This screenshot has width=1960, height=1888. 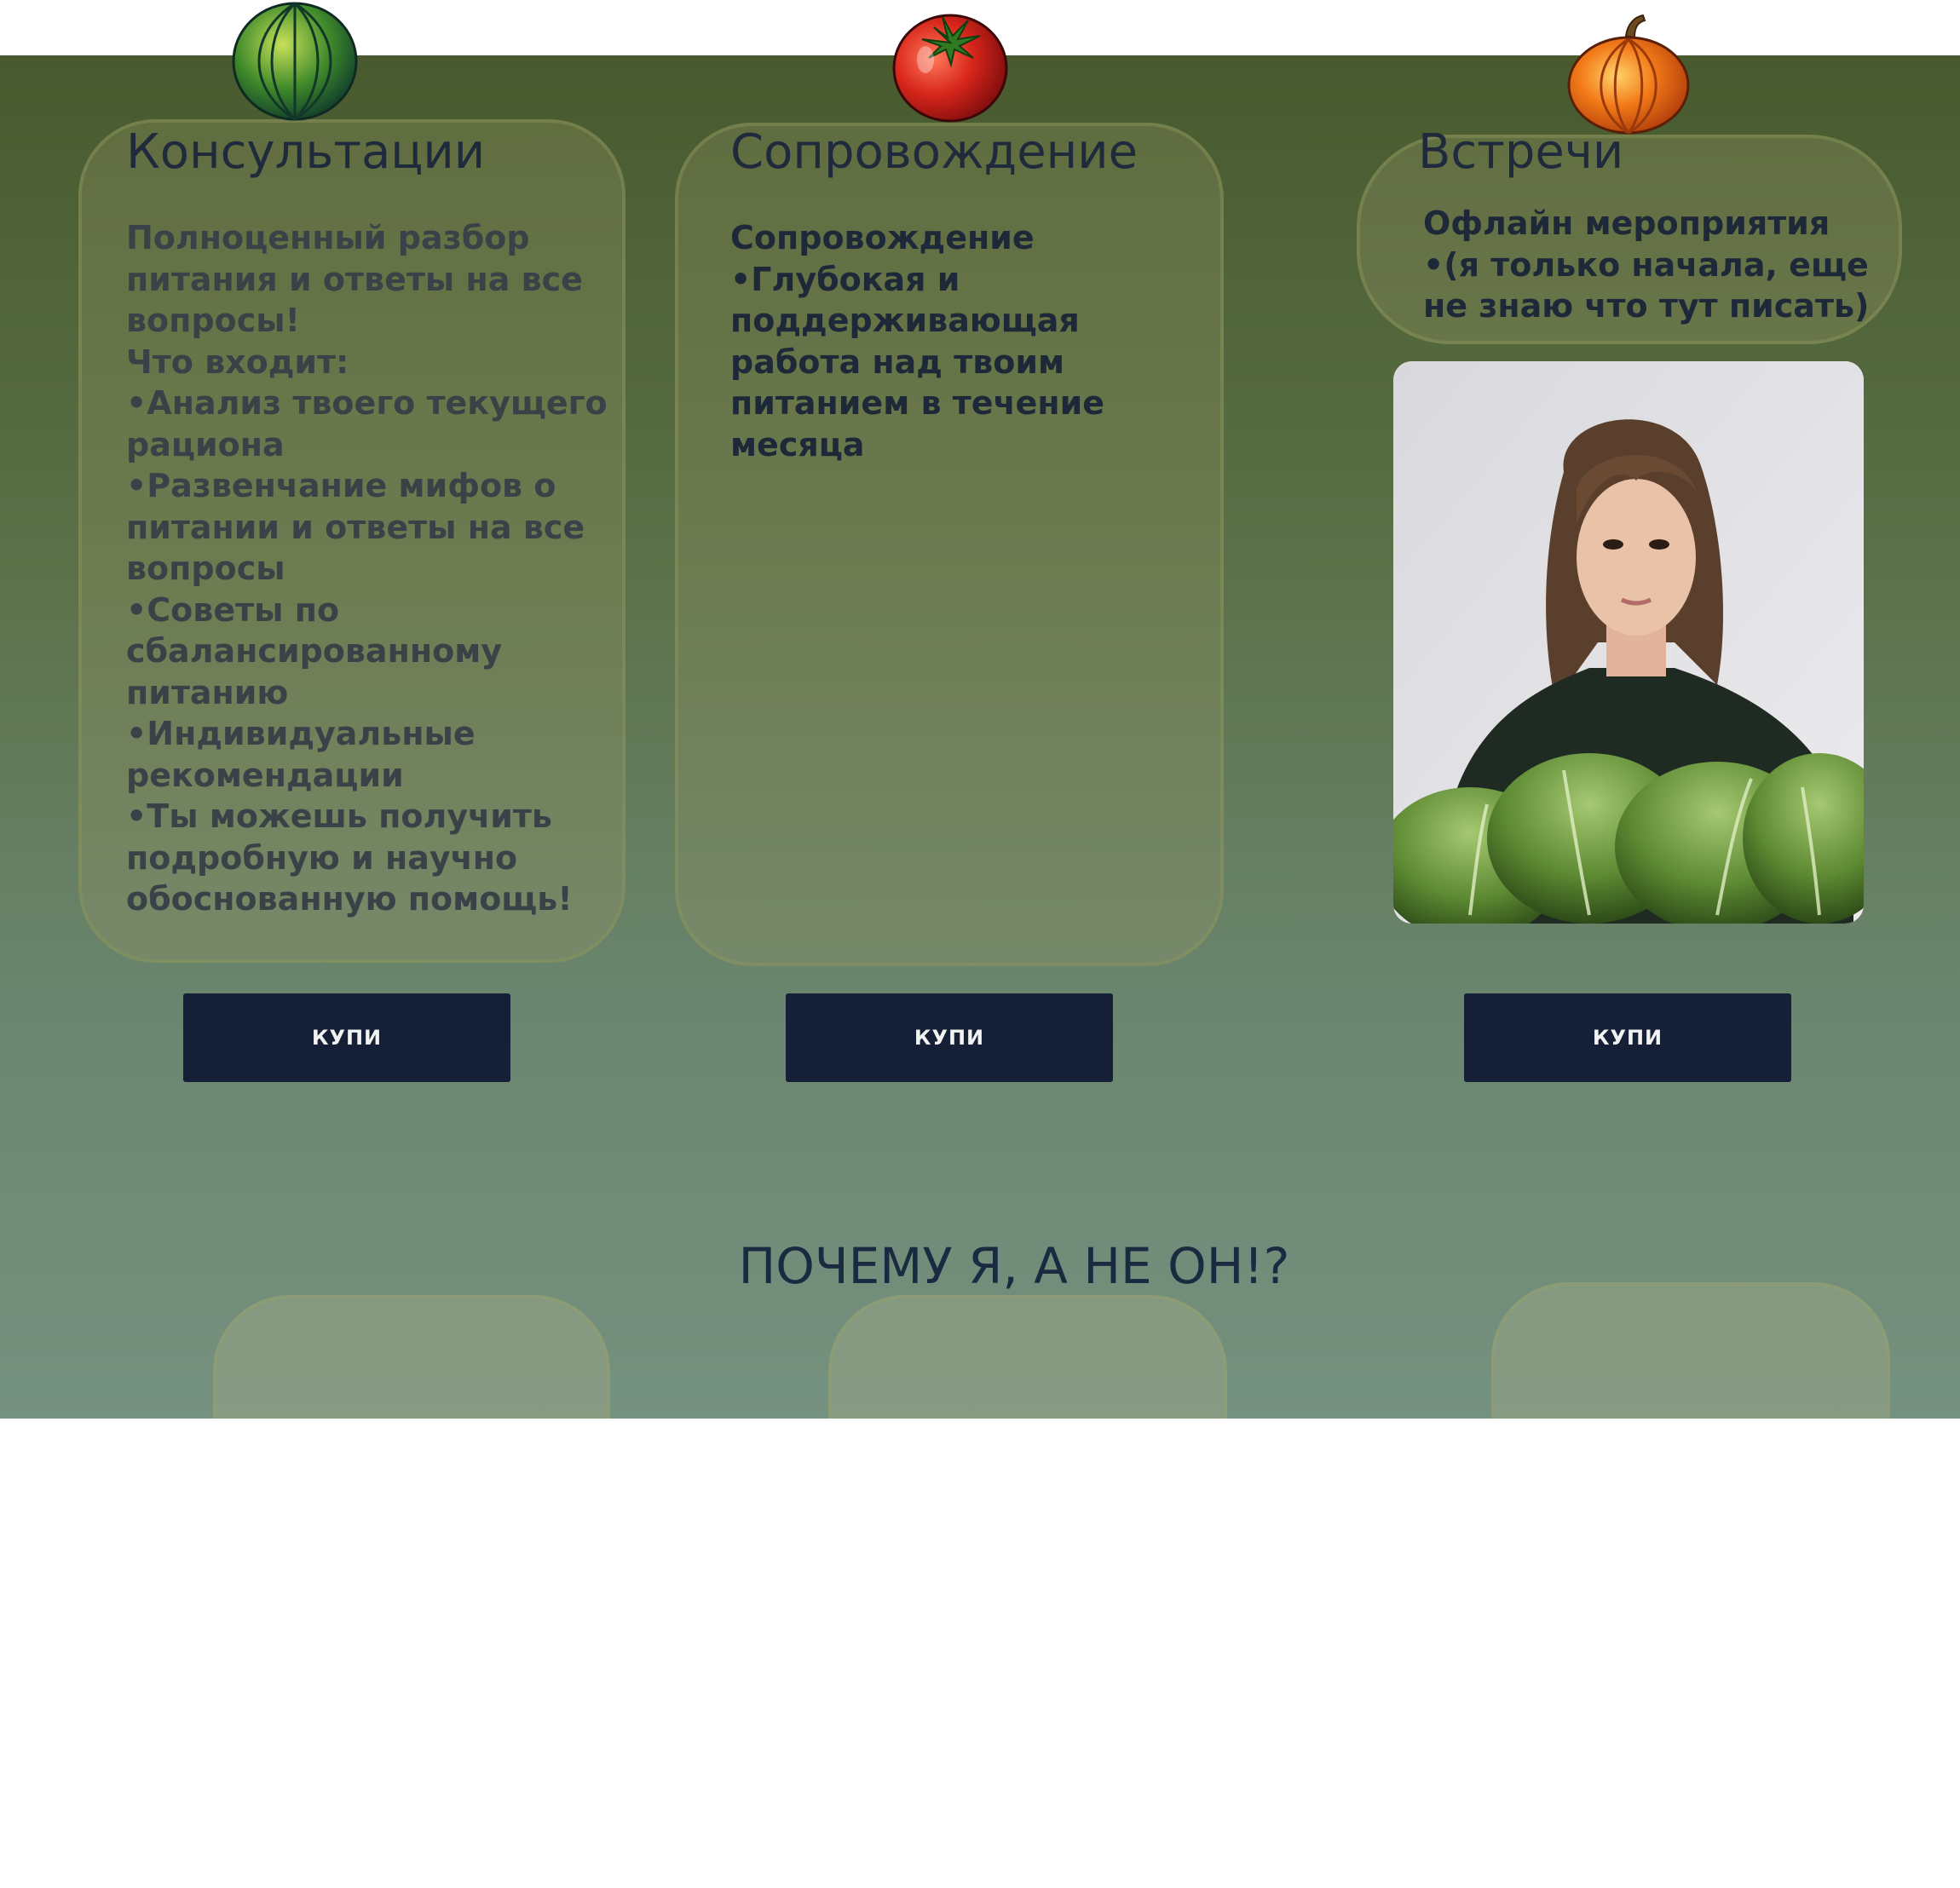 I want to click on buy-button-consultations: КУПИ, so click(x=346, y=1037).